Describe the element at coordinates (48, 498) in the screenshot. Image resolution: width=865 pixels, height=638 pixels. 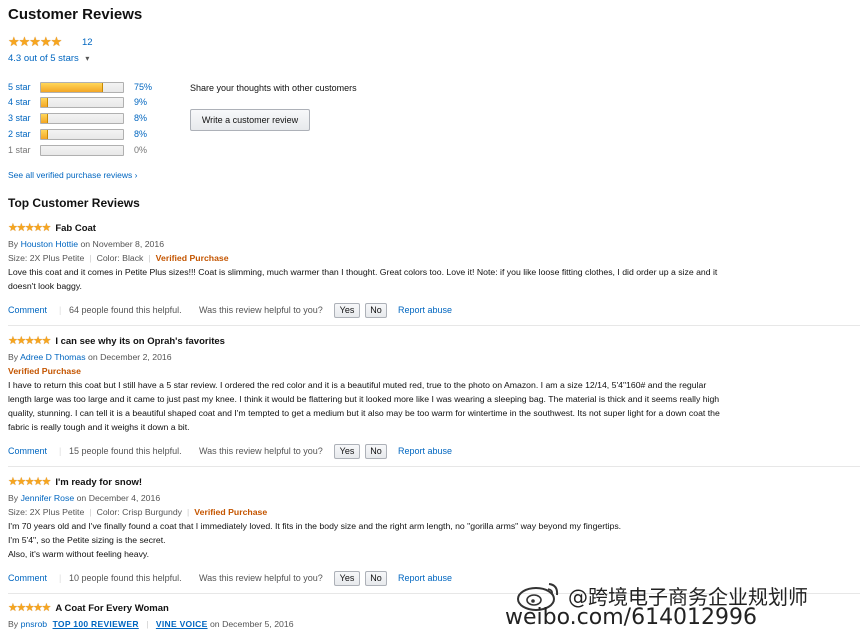
I see `review-author-link: Jennifer Rose` at that location.